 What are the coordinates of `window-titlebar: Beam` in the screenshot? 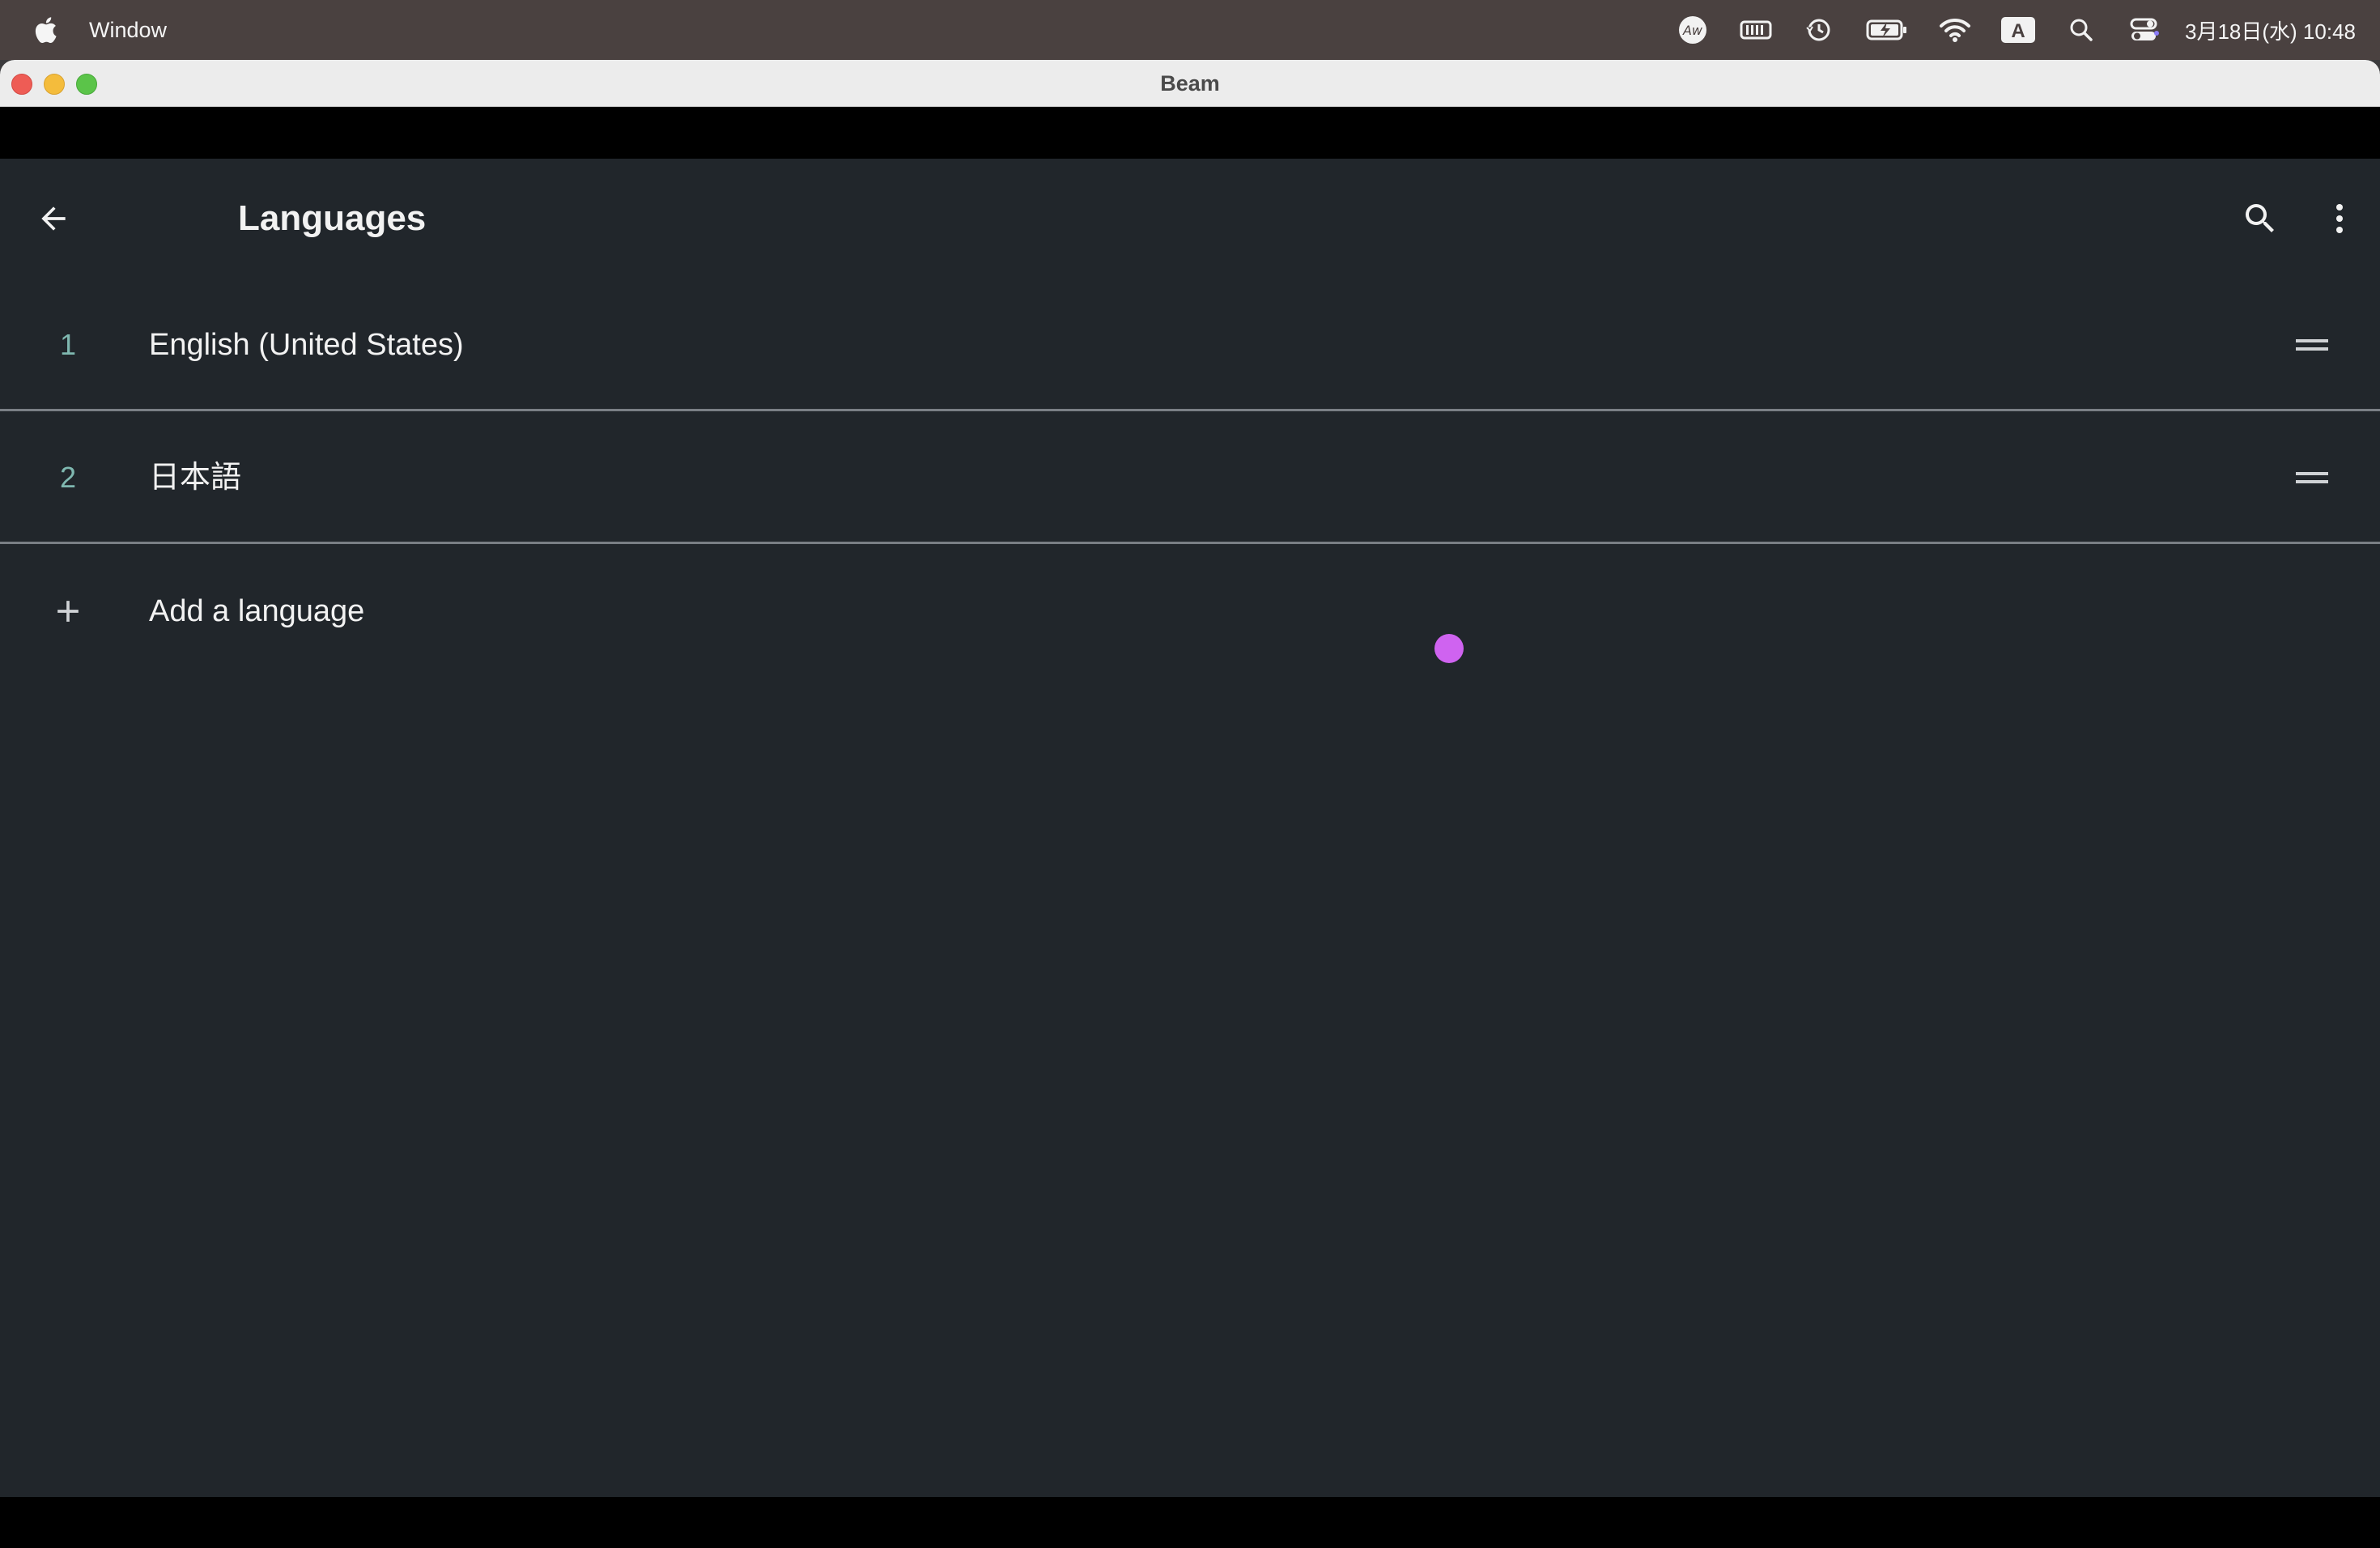 It's located at (1190, 83).